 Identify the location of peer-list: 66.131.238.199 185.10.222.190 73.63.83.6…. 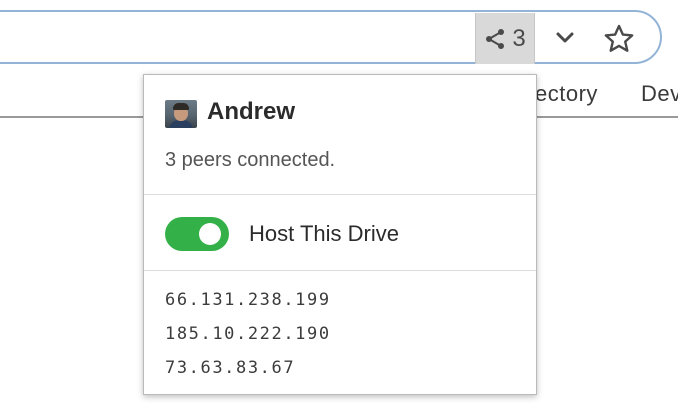
(248, 338).